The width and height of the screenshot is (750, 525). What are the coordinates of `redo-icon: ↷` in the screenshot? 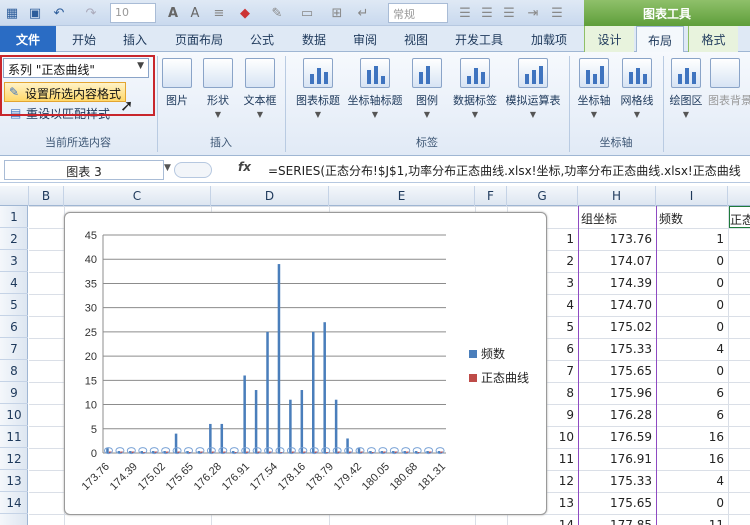 It's located at (91, 13).